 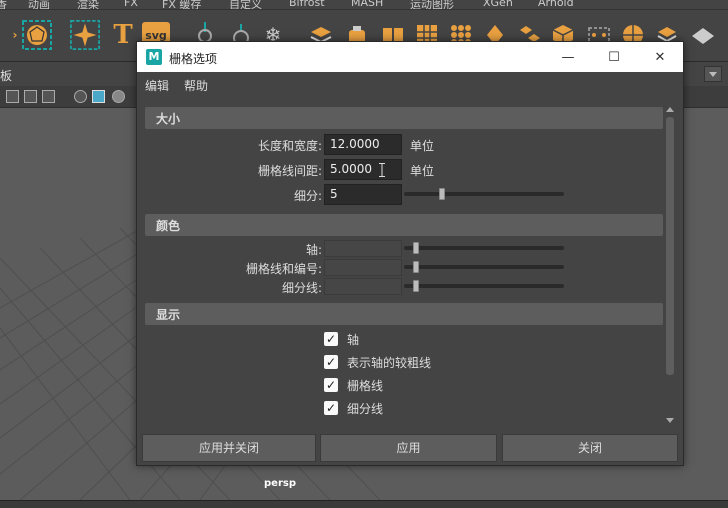 I want to click on axes-color-swatch, so click(x=363, y=248).